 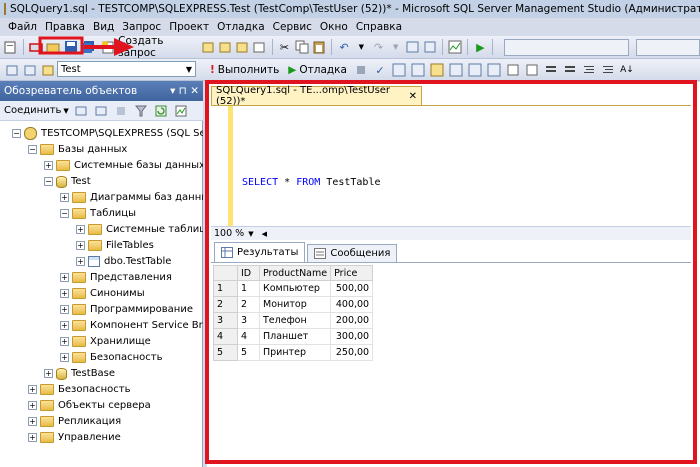 I want to click on cell-productname: Планшет, so click(x=295, y=336).